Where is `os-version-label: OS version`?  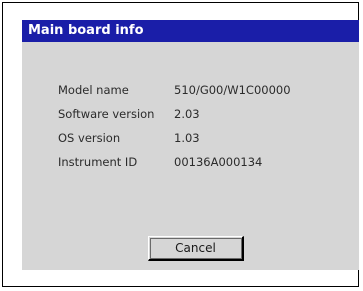 os-version-label: OS version is located at coordinates (89, 138).